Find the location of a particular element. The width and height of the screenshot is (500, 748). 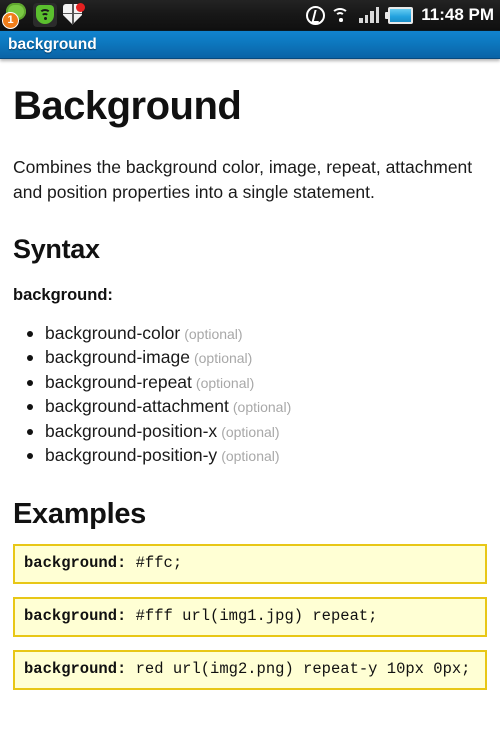

status-bar-left-icons: 1 is located at coordinates (43, 15).